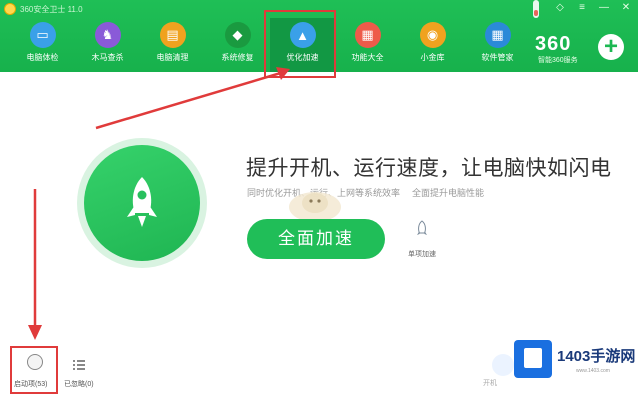 The height and width of the screenshot is (401, 638). Describe the element at coordinates (604, 8) in the screenshot. I see `minimize-icon: —` at that location.